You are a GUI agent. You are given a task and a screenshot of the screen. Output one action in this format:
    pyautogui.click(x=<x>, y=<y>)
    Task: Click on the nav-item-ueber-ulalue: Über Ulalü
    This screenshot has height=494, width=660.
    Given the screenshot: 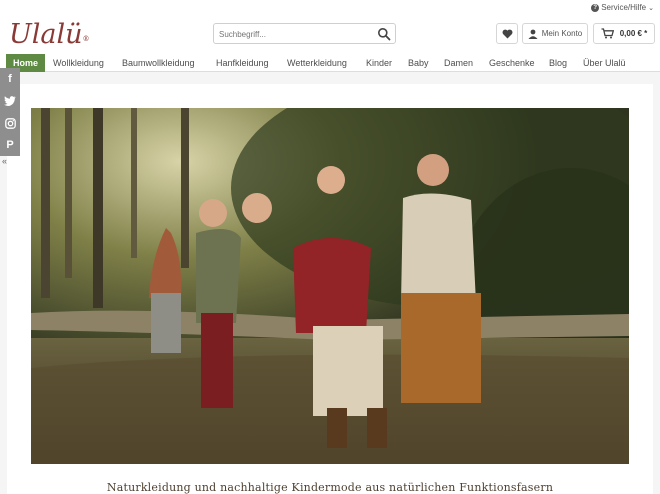 What is the action you would take?
    pyautogui.click(x=604, y=63)
    